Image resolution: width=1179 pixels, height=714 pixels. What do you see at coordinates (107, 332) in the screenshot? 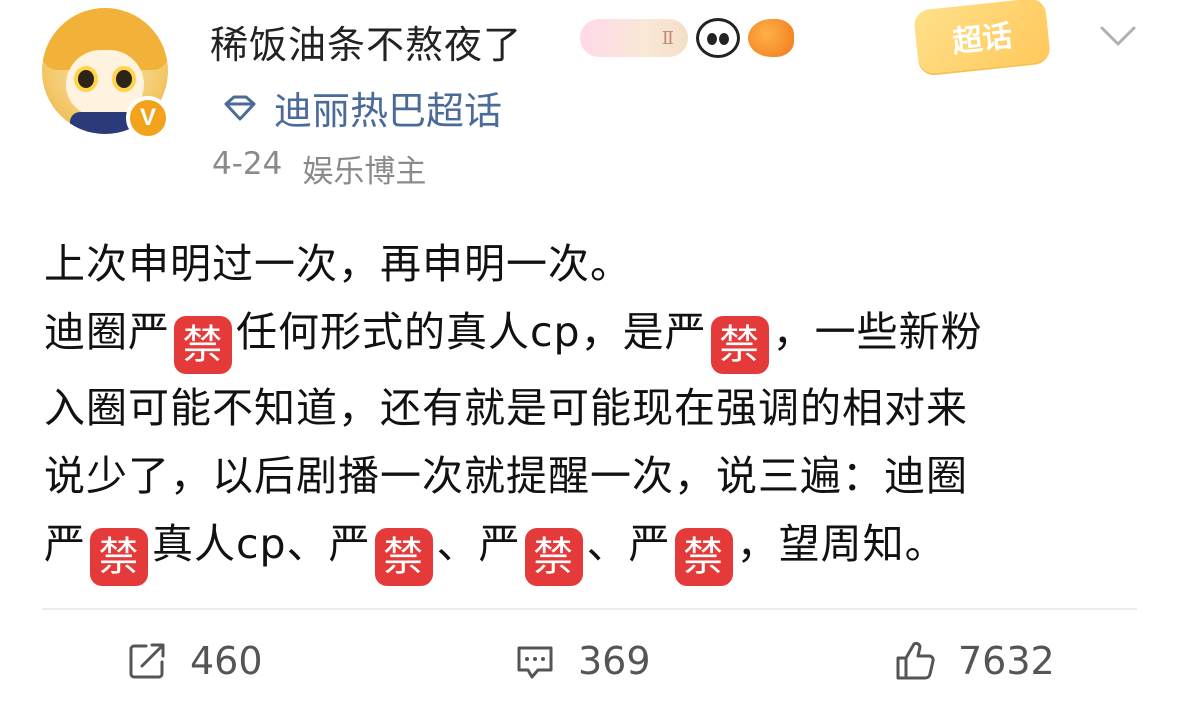
I see `content-text: 迪圈严` at bounding box center [107, 332].